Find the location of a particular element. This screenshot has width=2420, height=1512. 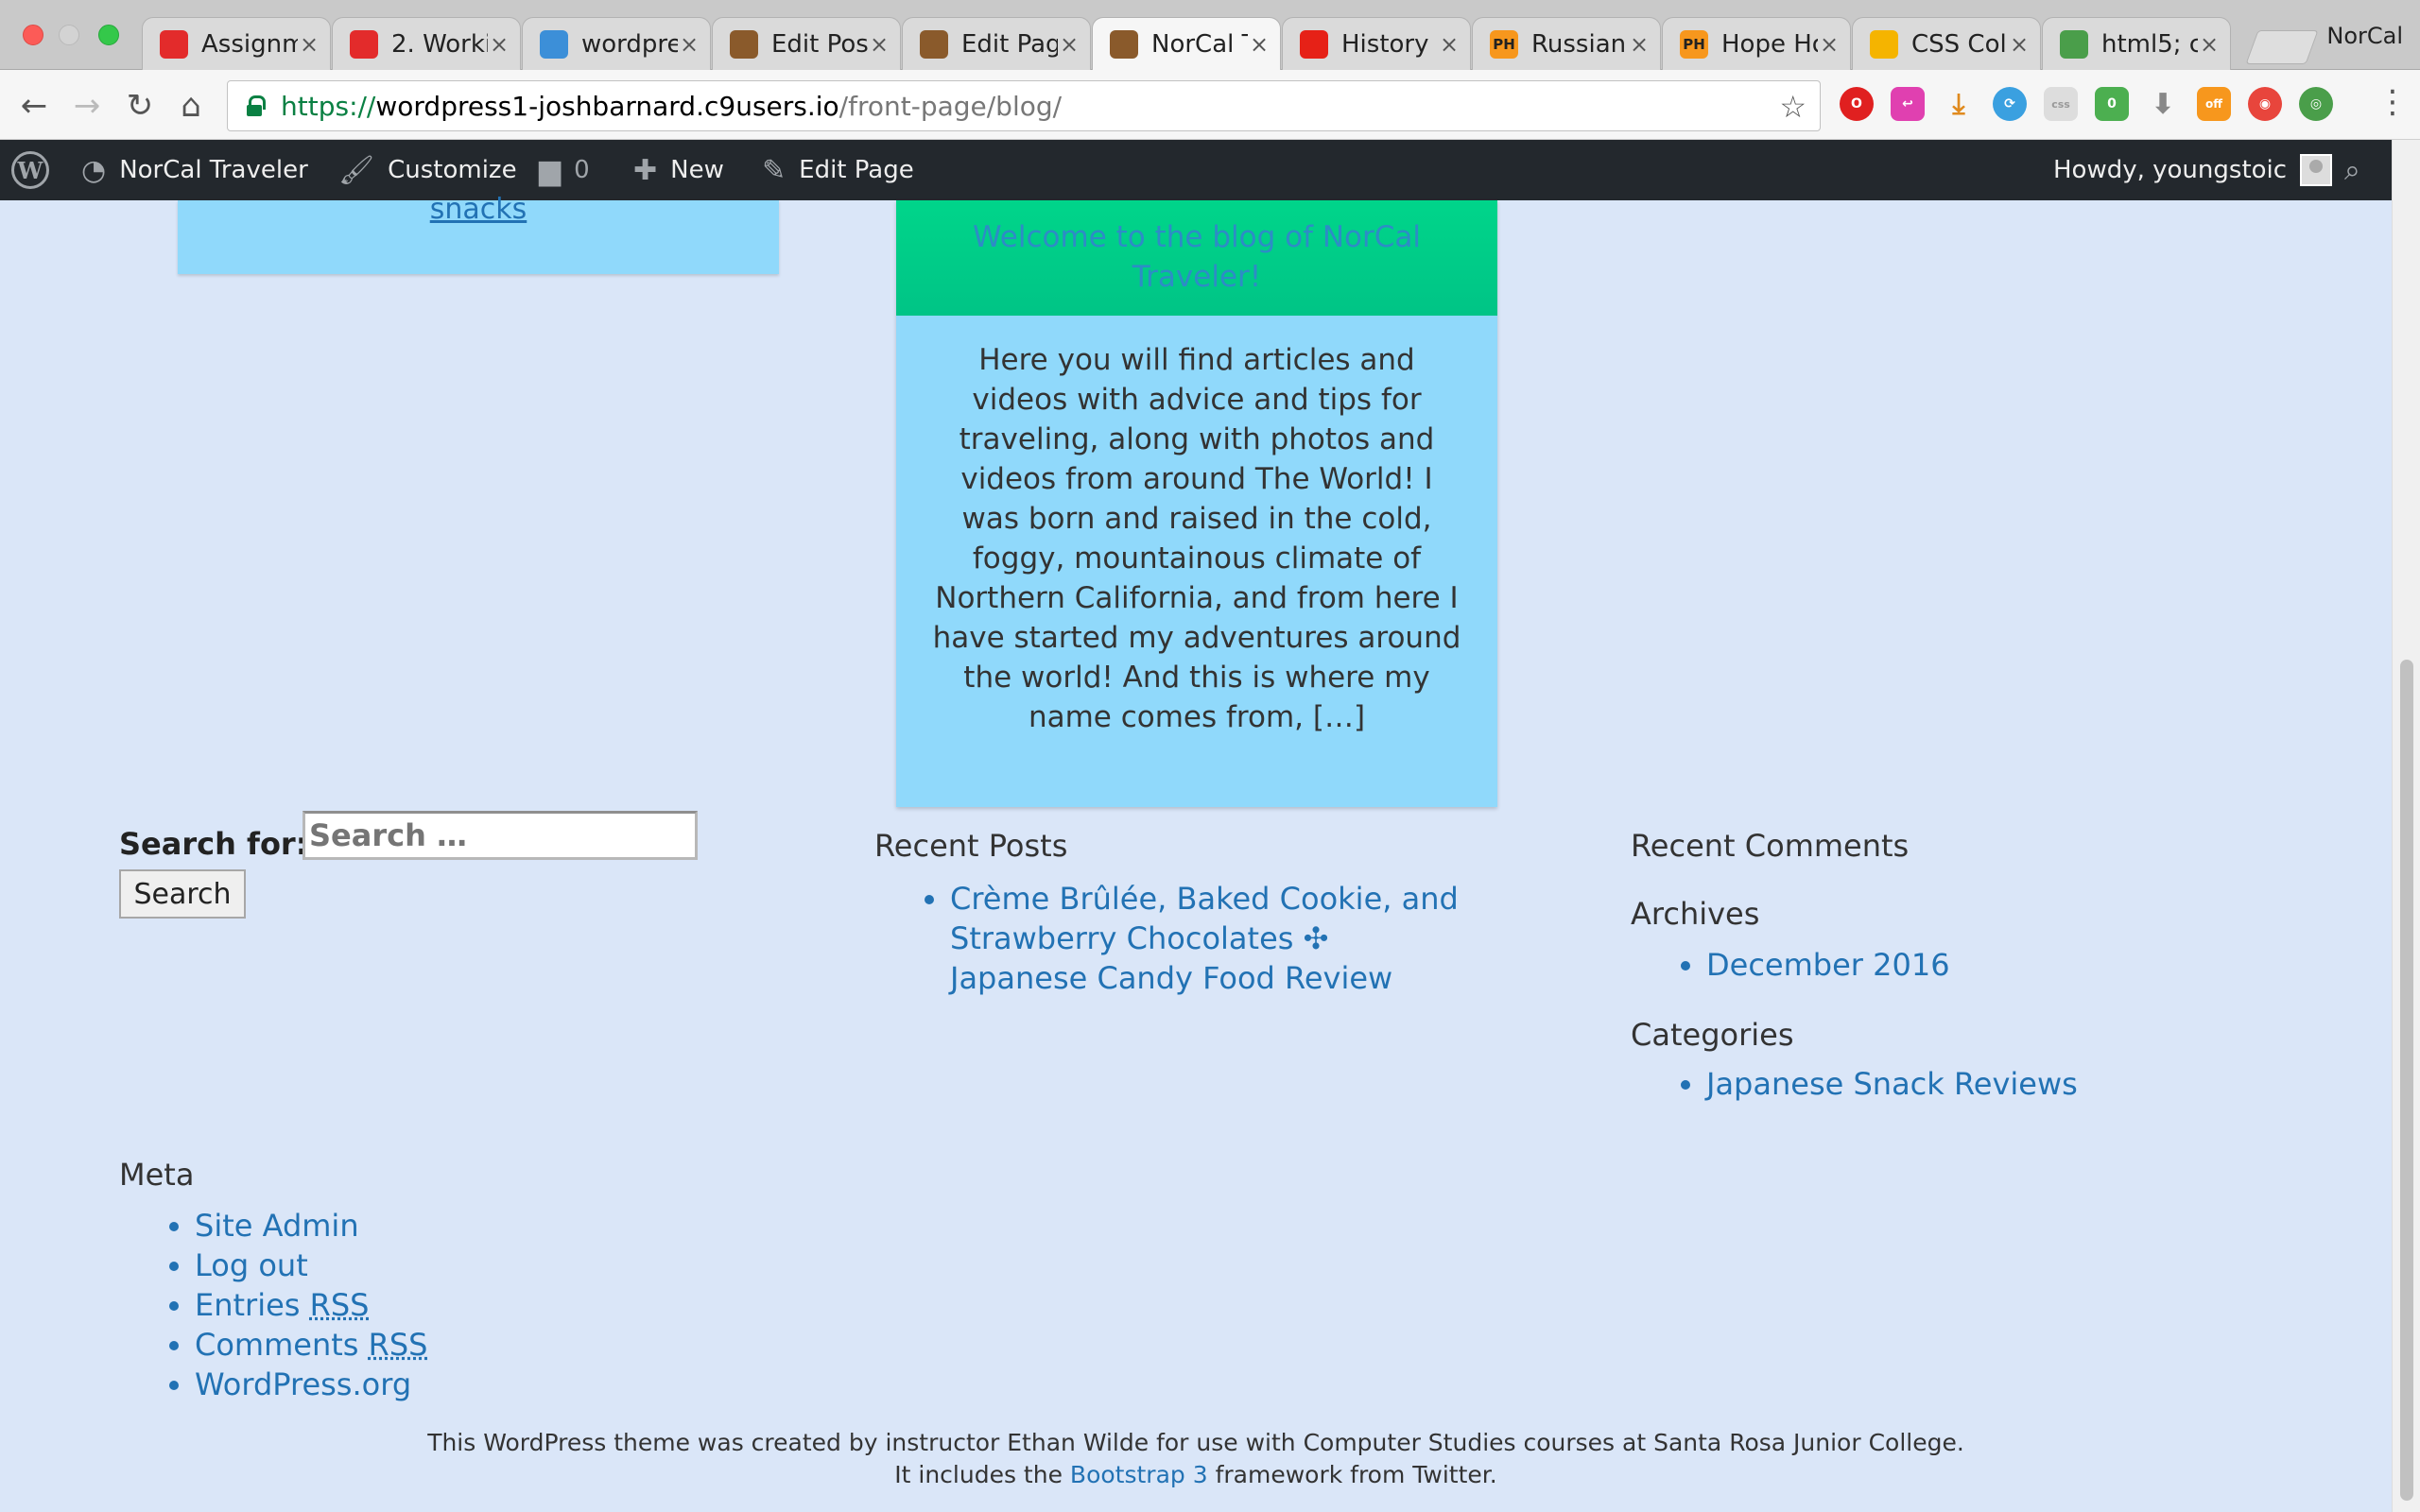

scrollbar-thumb is located at coordinates (2406, 1080).